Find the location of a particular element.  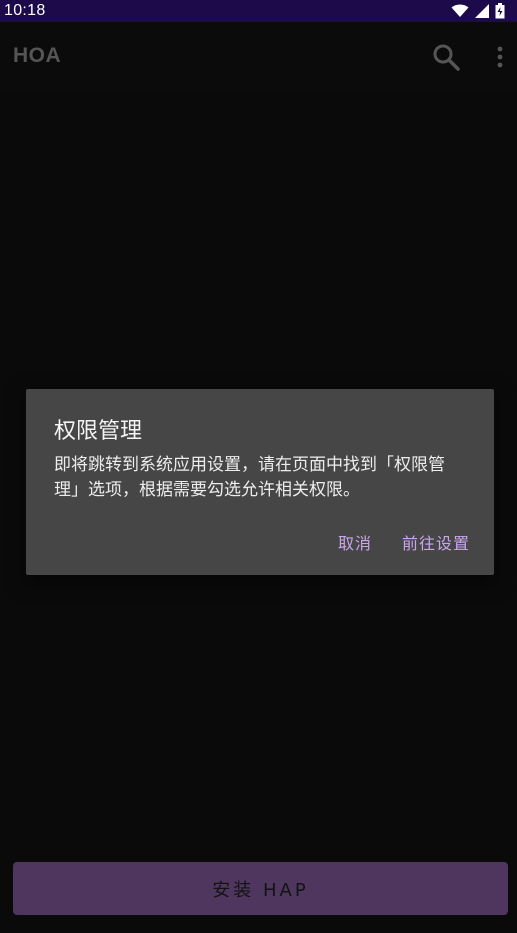

wifi-icon is located at coordinates (460, 10).